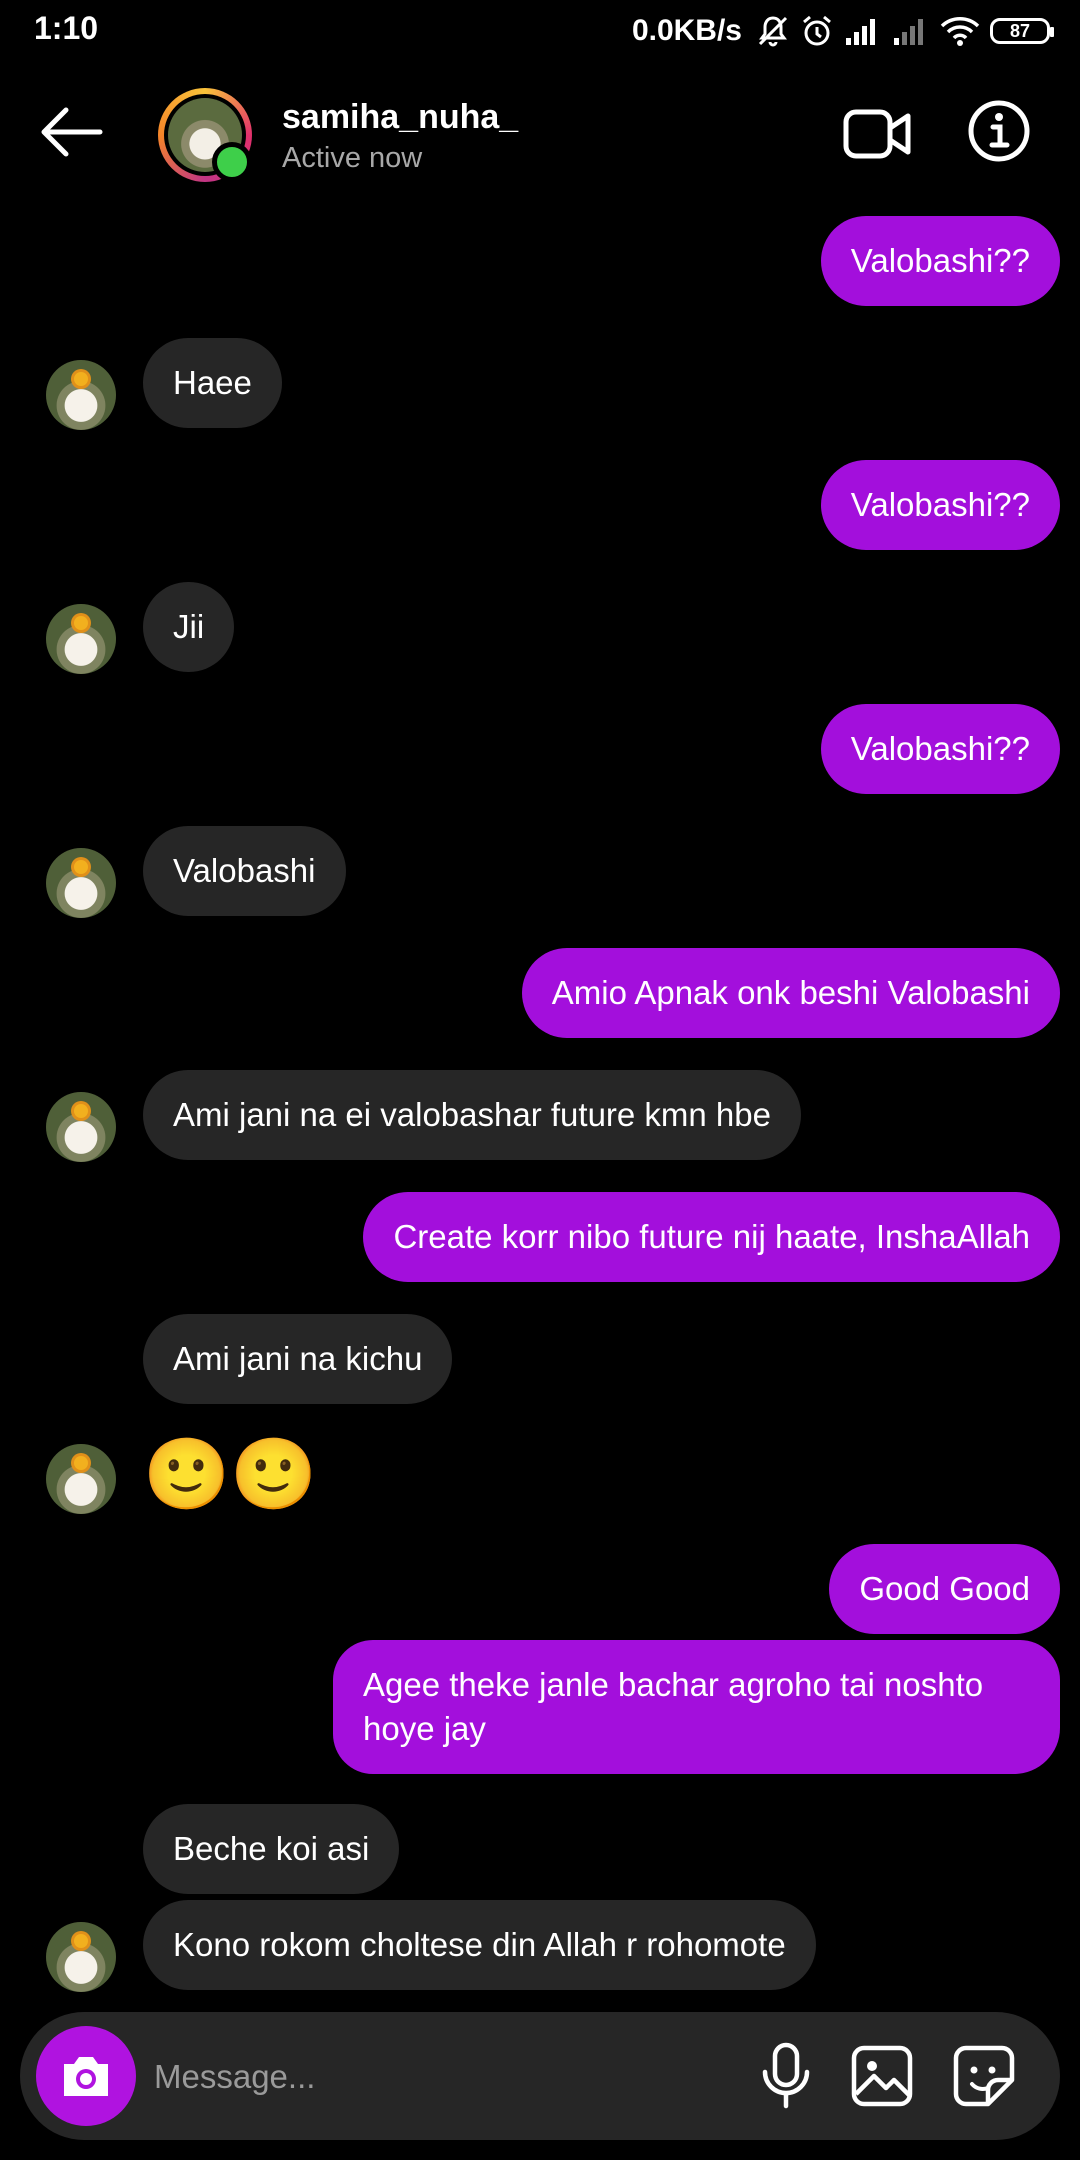 Image resolution: width=1080 pixels, height=2160 pixels. I want to click on emoji-message: 🙂🙂, so click(230, 1474).